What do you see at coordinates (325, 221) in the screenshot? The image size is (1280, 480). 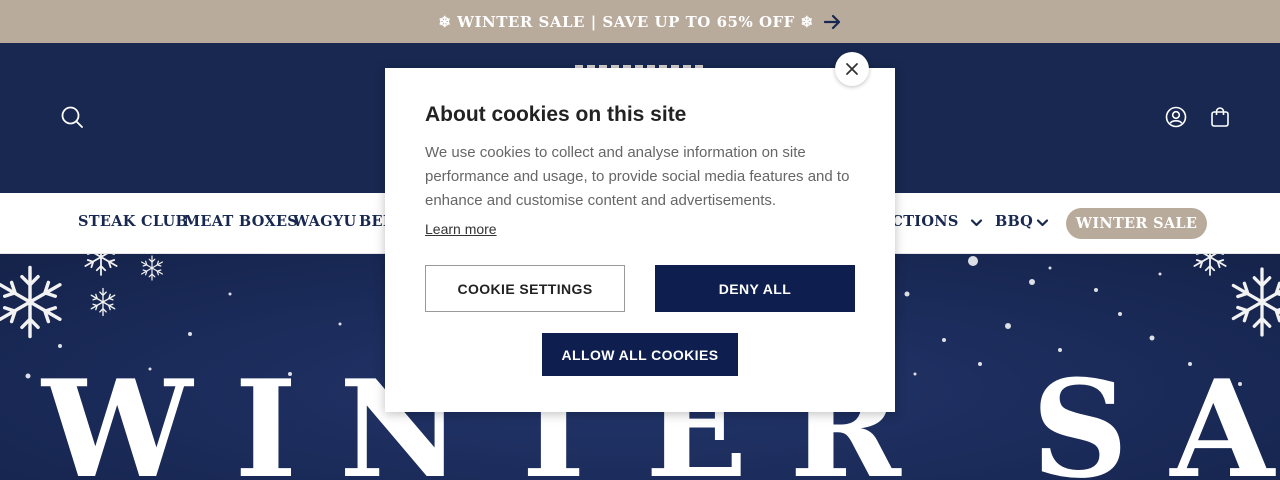 I see `nav-item-wagyu: WAGYU` at bounding box center [325, 221].